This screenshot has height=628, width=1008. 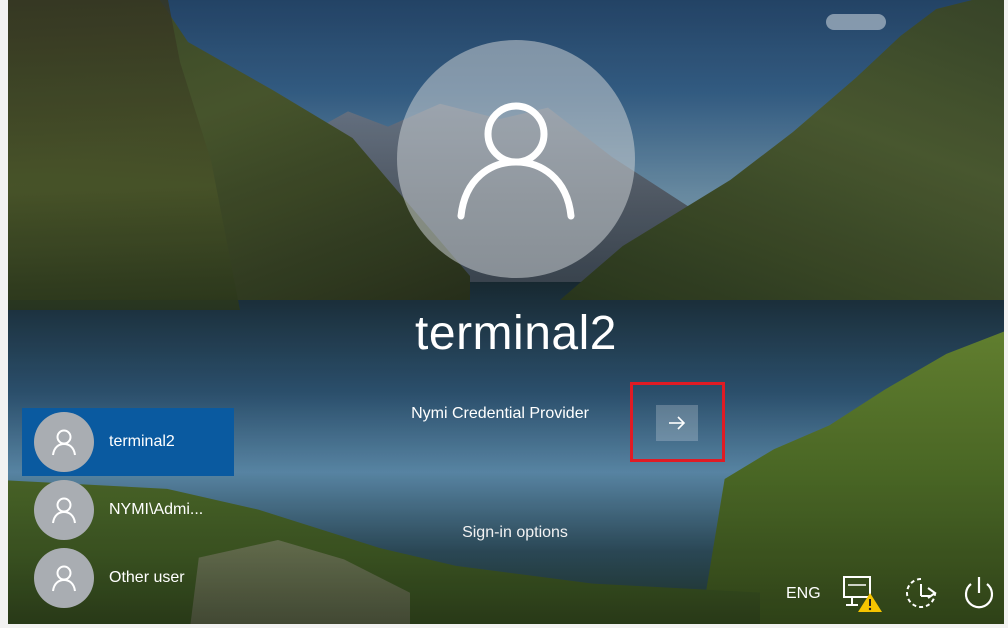 I want to click on credential-provider-label: Nymi Credential Provider, so click(x=500, y=414).